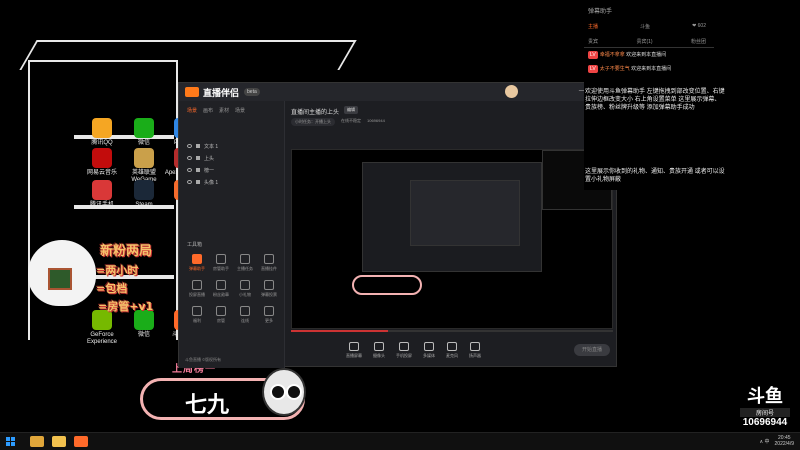 Image resolution: width=800 pixels, height=450 pixels. What do you see at coordinates (429, 350) in the screenshot?
I see `source-button: 多媒体` at bounding box center [429, 350].